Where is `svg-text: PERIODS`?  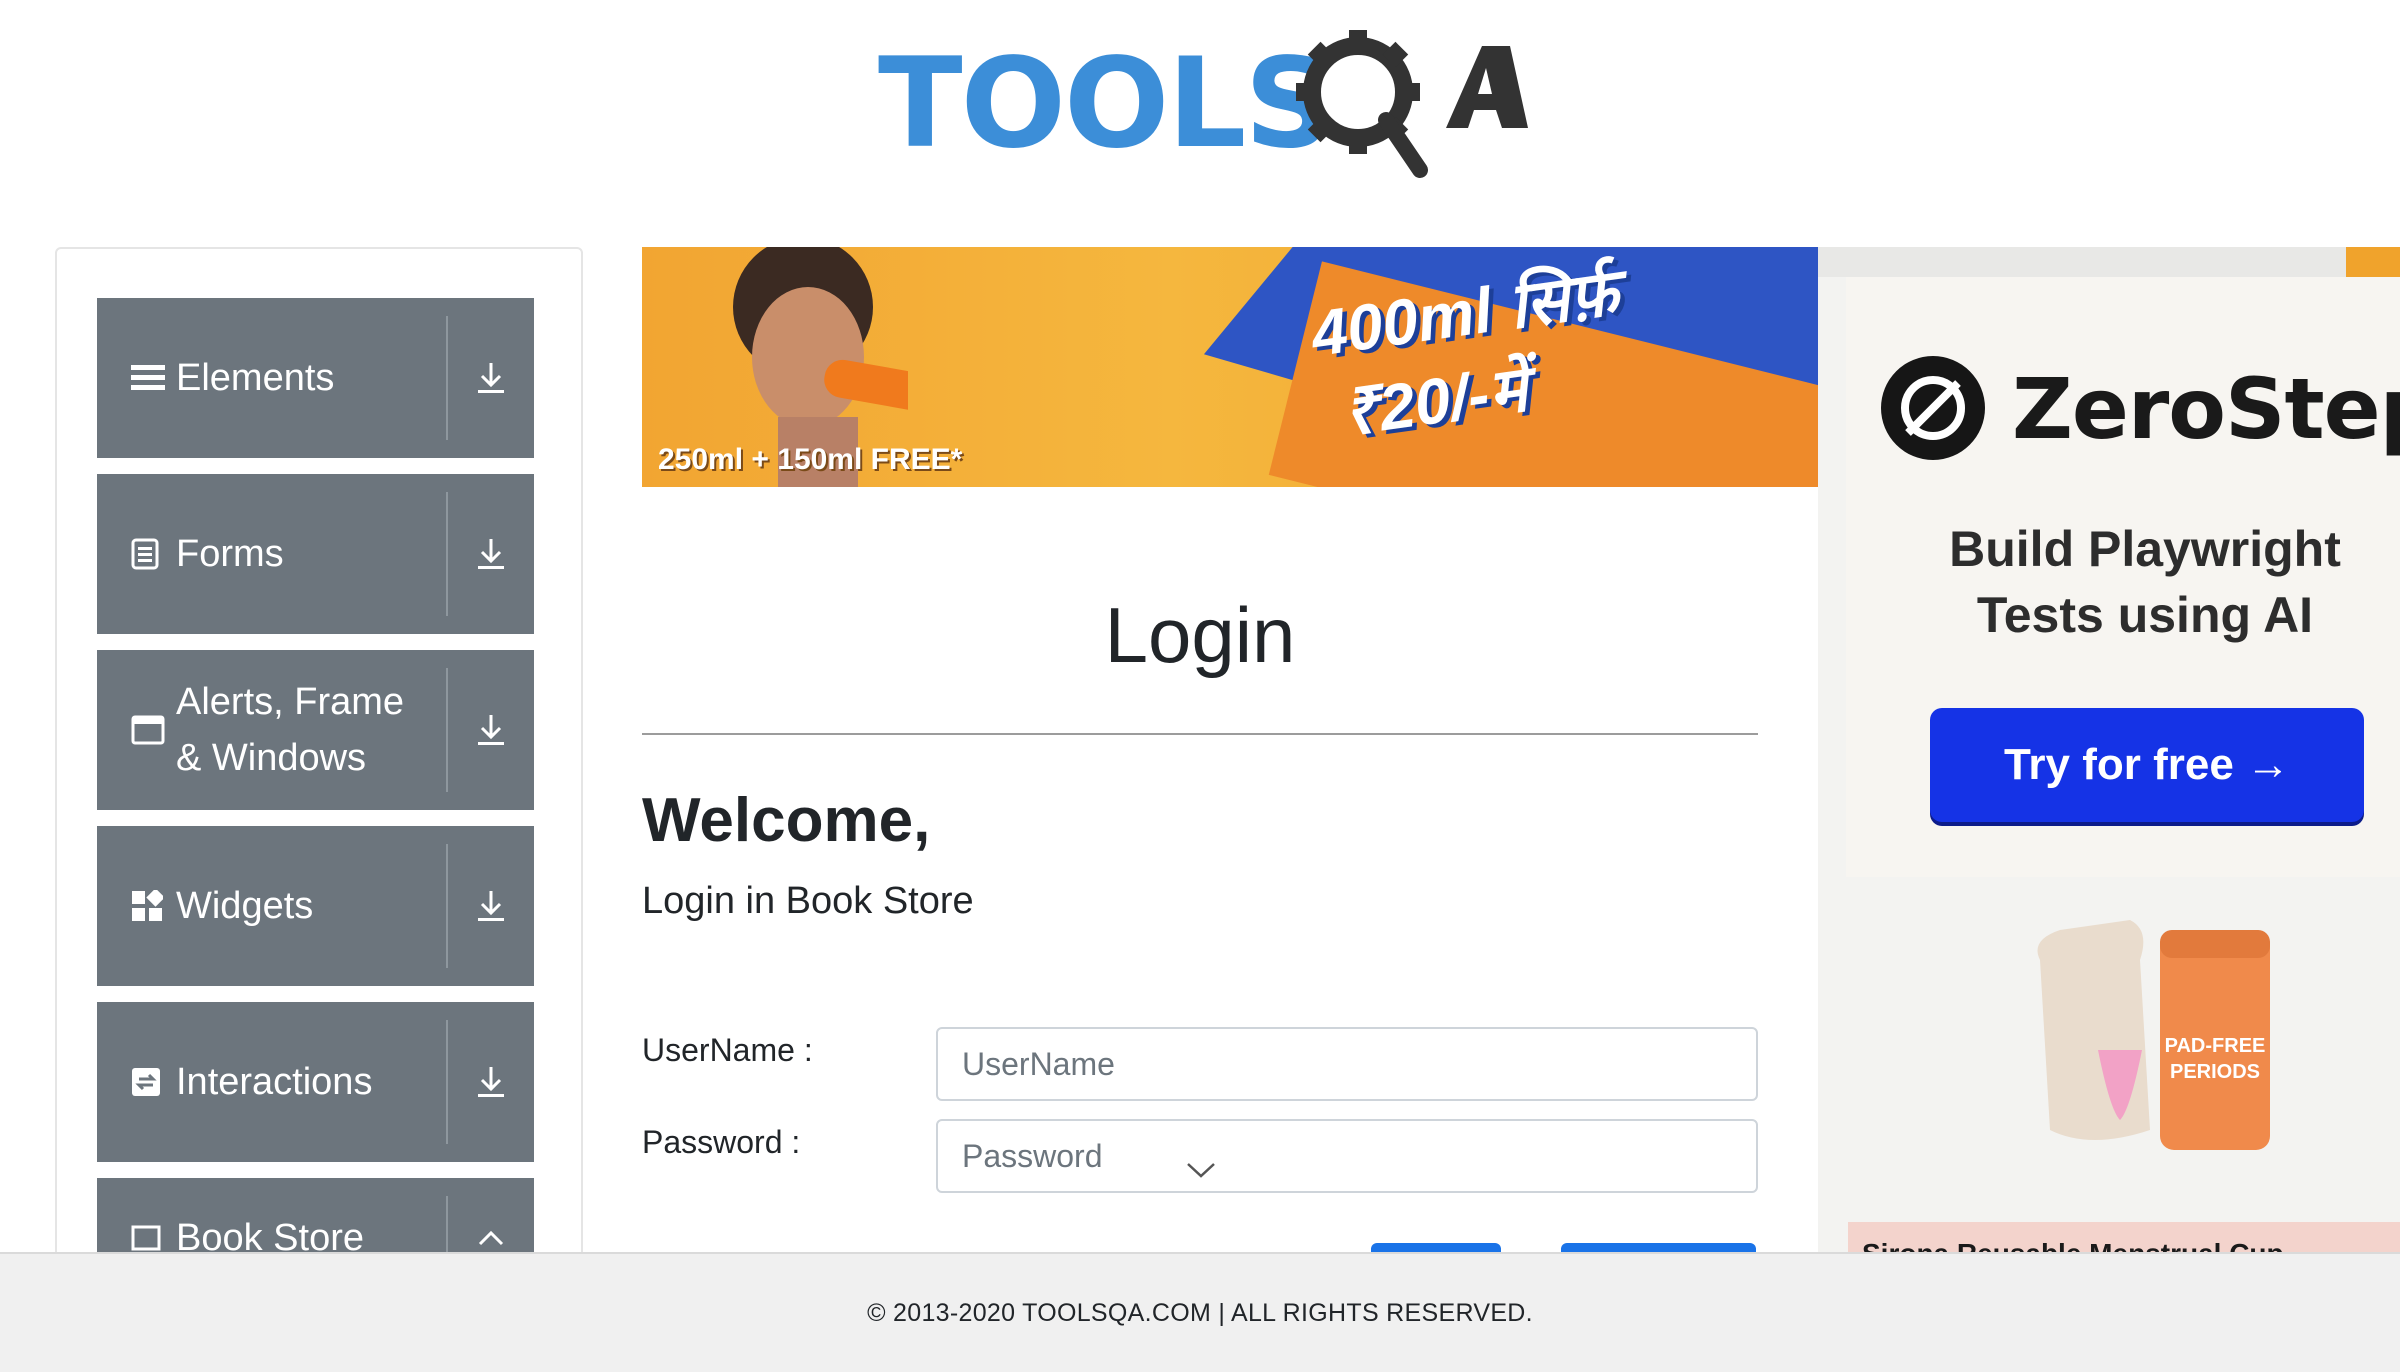
svg-text: PERIODS is located at coordinates (2215, 1072).